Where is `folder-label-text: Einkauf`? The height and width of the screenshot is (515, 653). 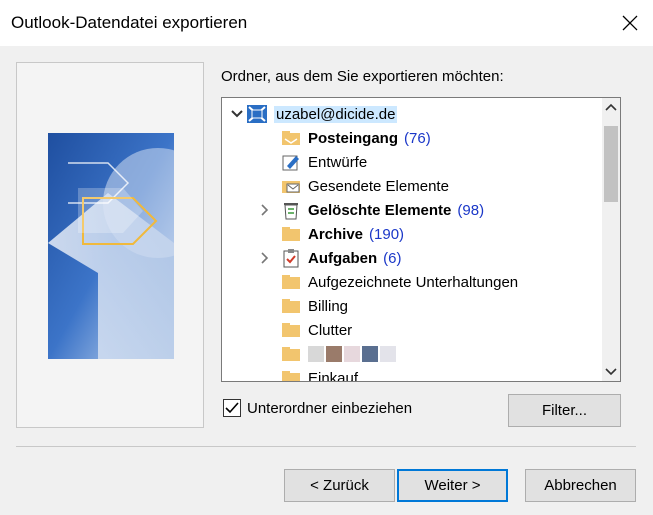 folder-label-text: Einkauf is located at coordinates (333, 375).